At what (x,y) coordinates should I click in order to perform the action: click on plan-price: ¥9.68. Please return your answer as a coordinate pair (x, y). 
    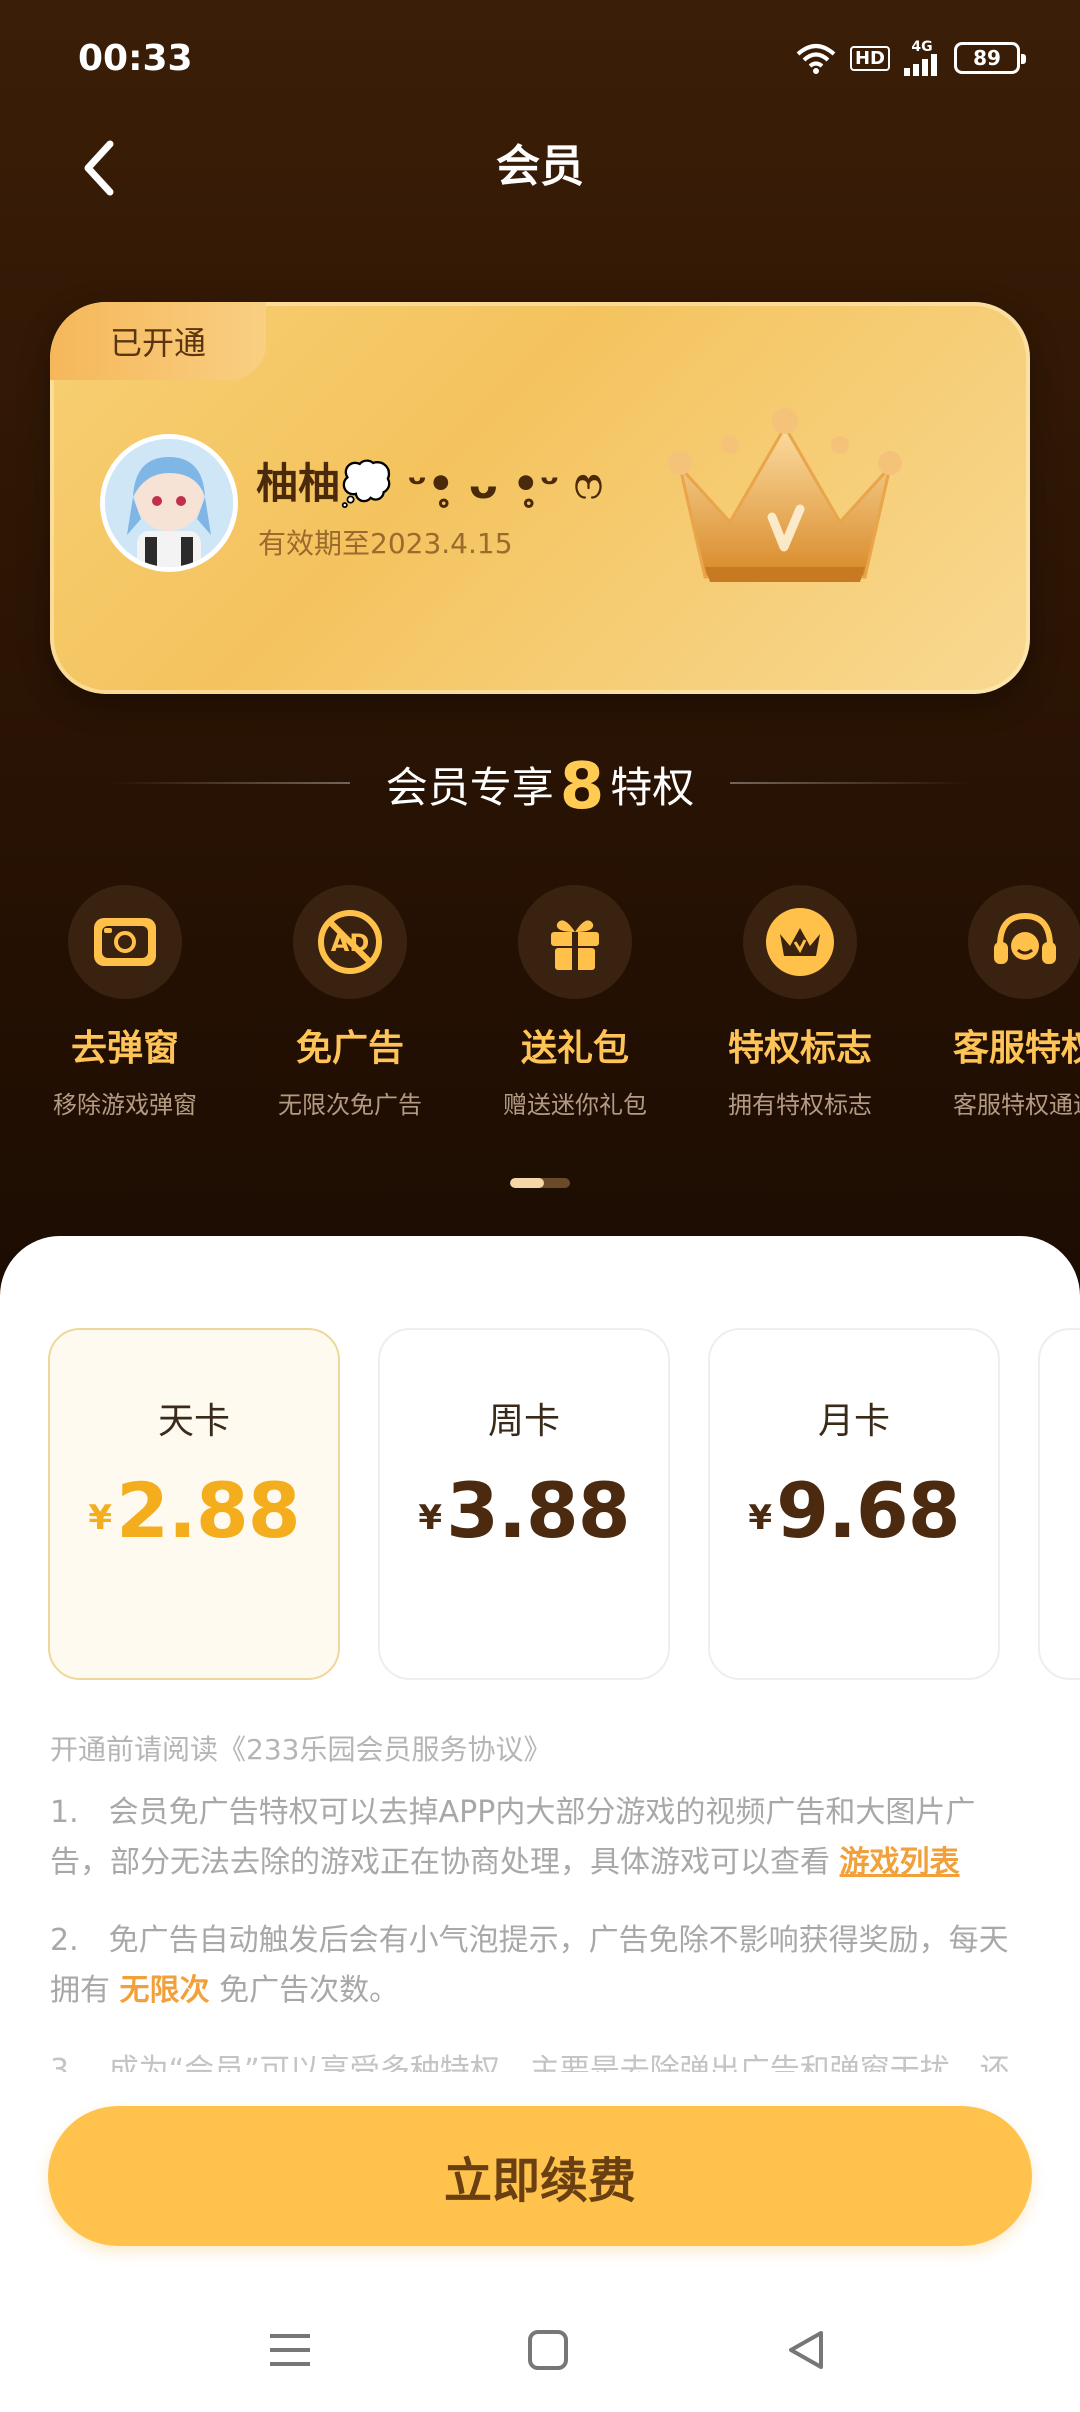
    Looking at the image, I should click on (854, 1510).